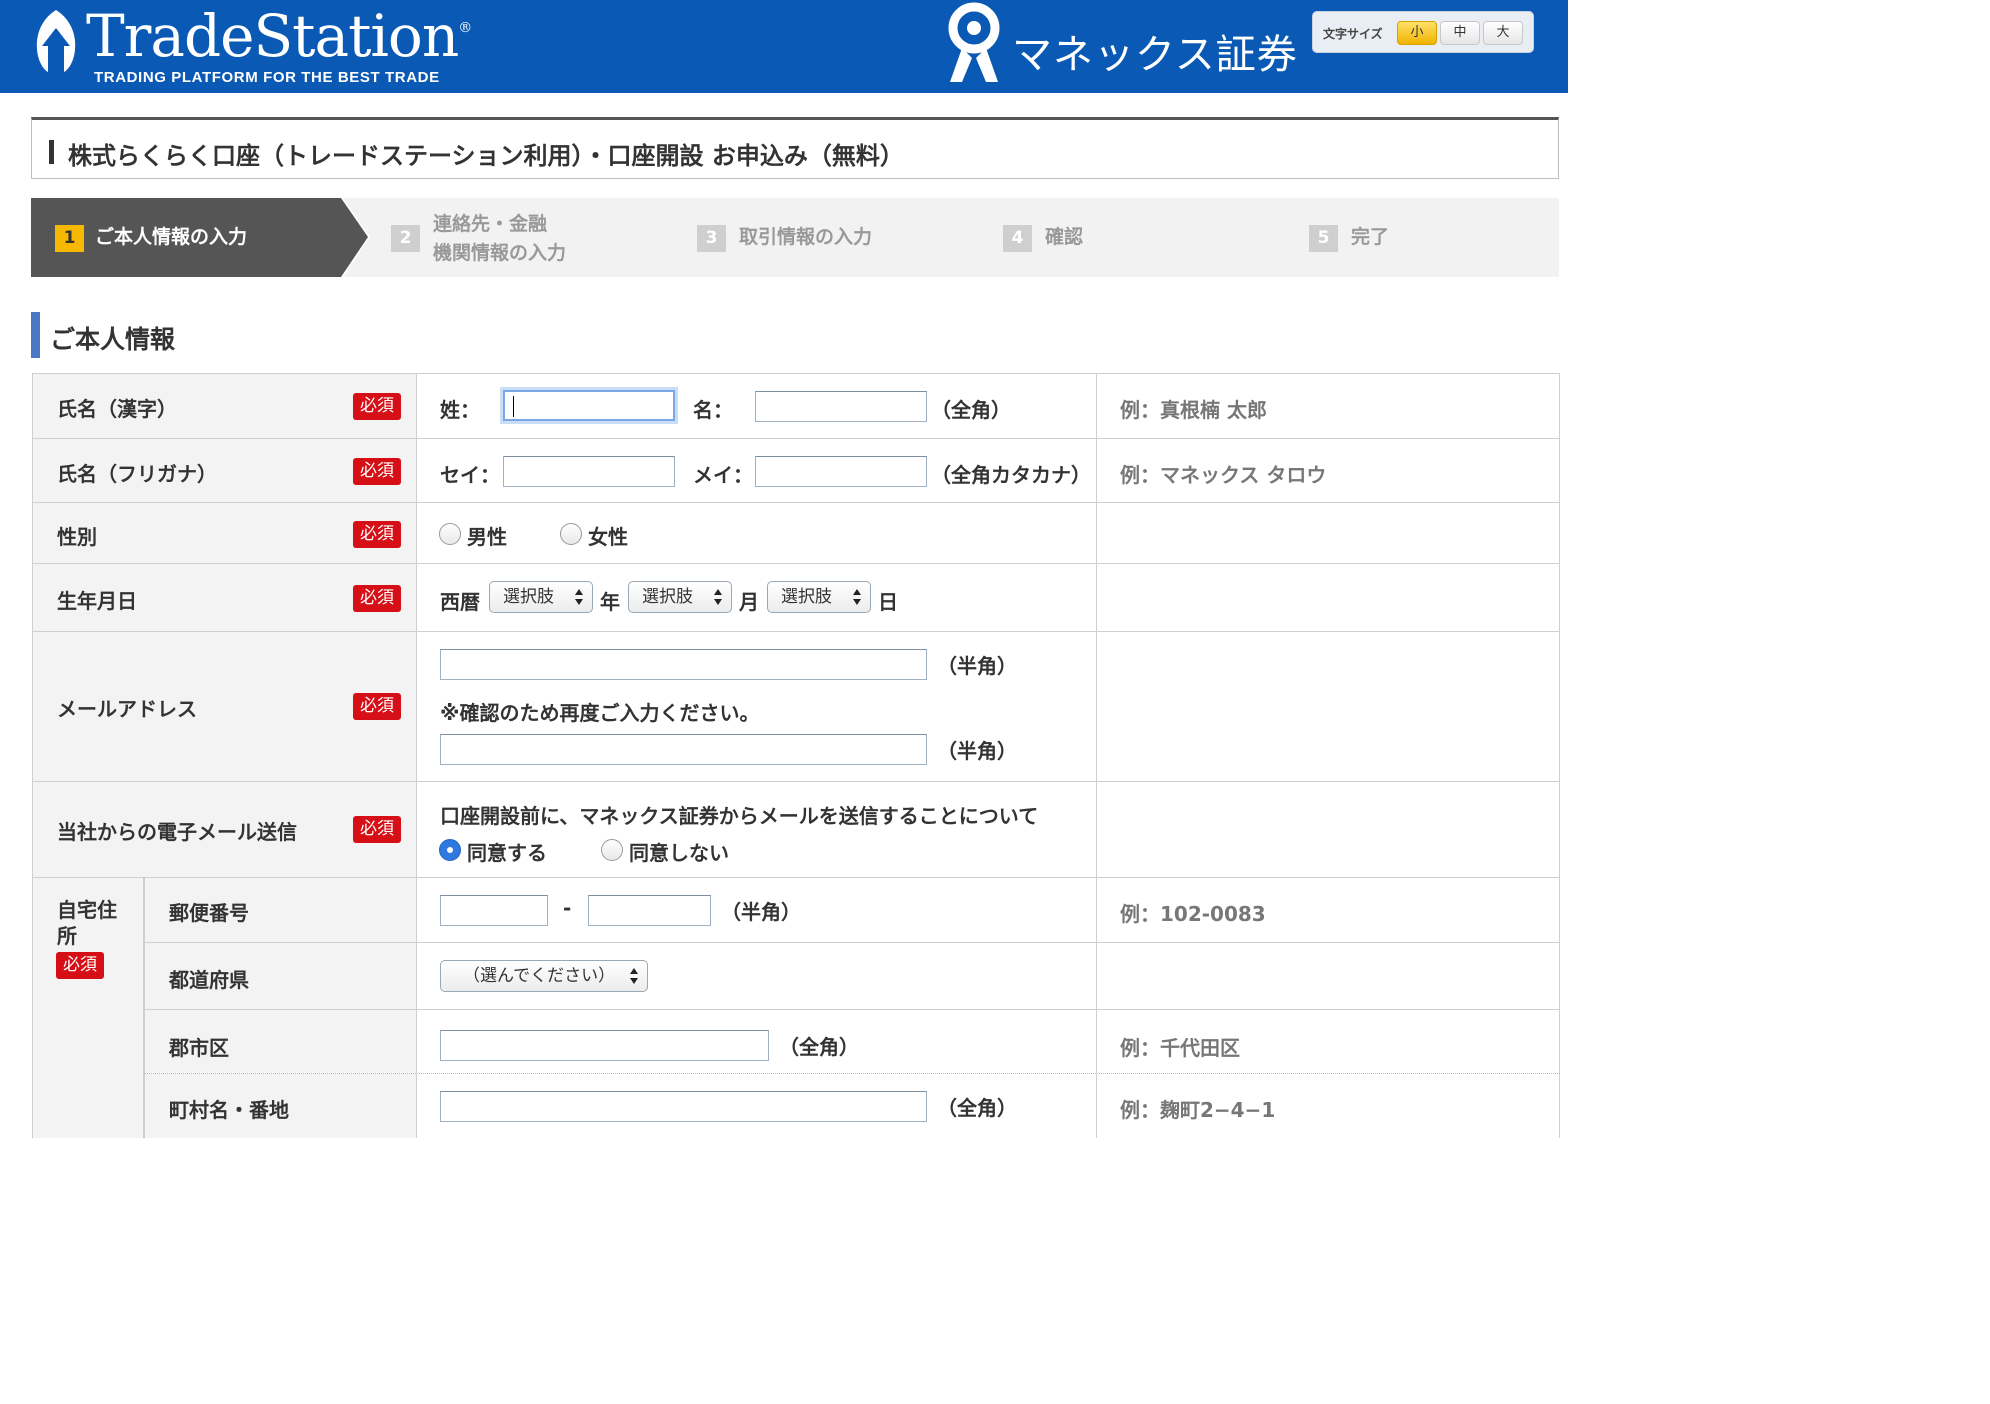 The image size is (1990, 1404). I want to click on step-label: 取引情報の入力, so click(806, 237).